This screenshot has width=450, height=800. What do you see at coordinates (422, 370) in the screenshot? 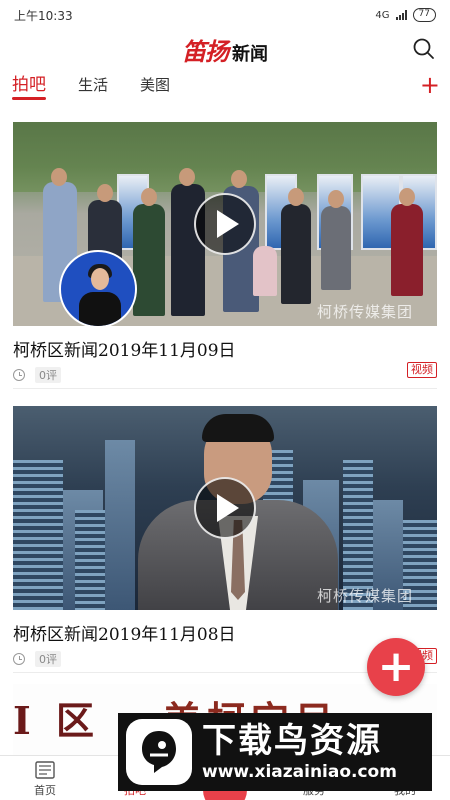
I see `video-tag: 视频` at bounding box center [422, 370].